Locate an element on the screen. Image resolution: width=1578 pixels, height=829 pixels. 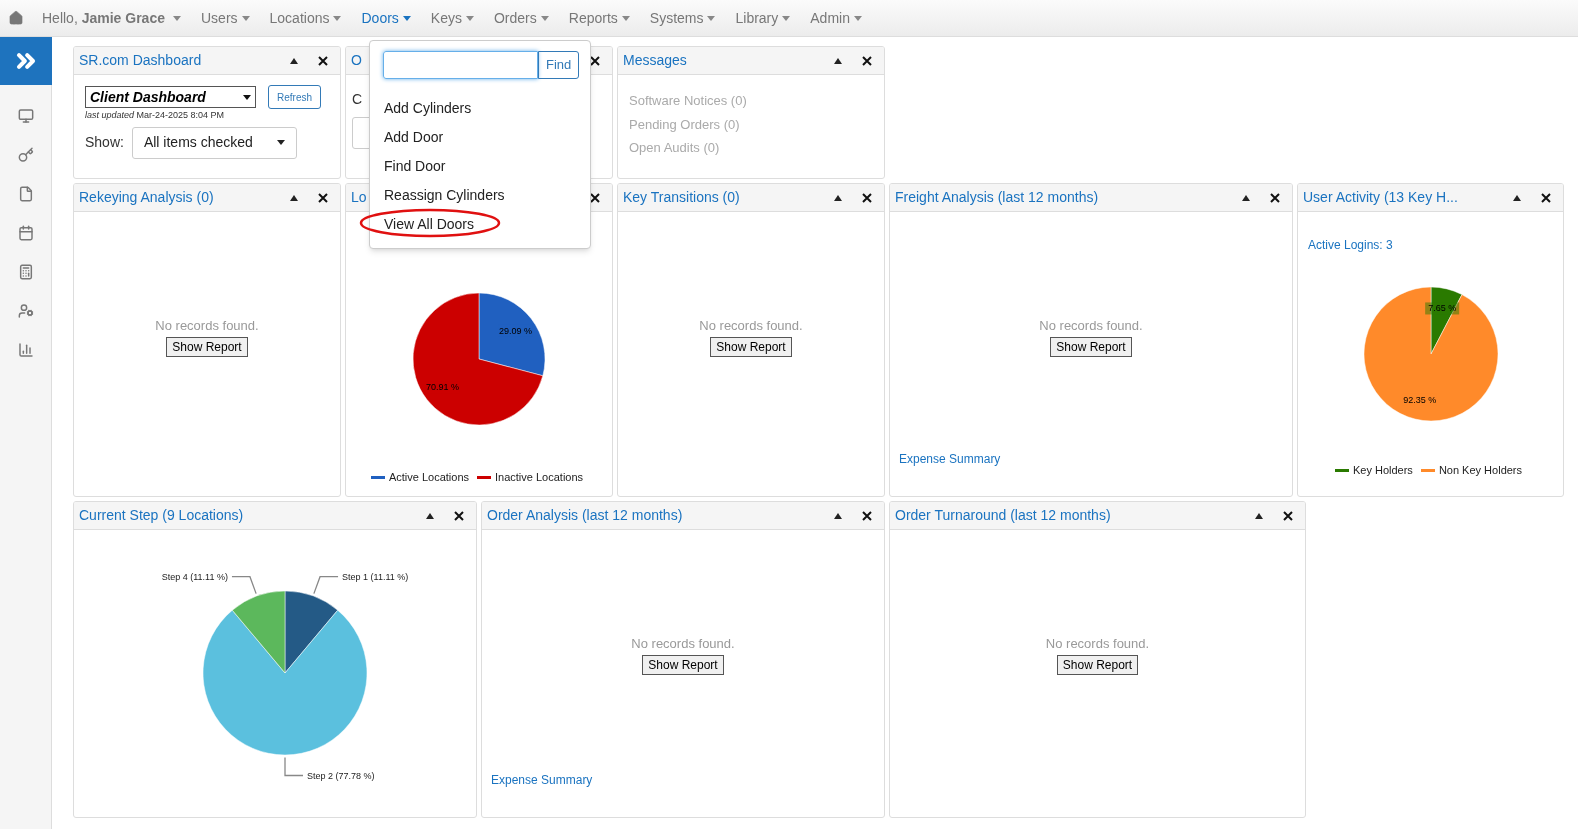
nav-menu-item: Users is located at coordinates (225, 18).